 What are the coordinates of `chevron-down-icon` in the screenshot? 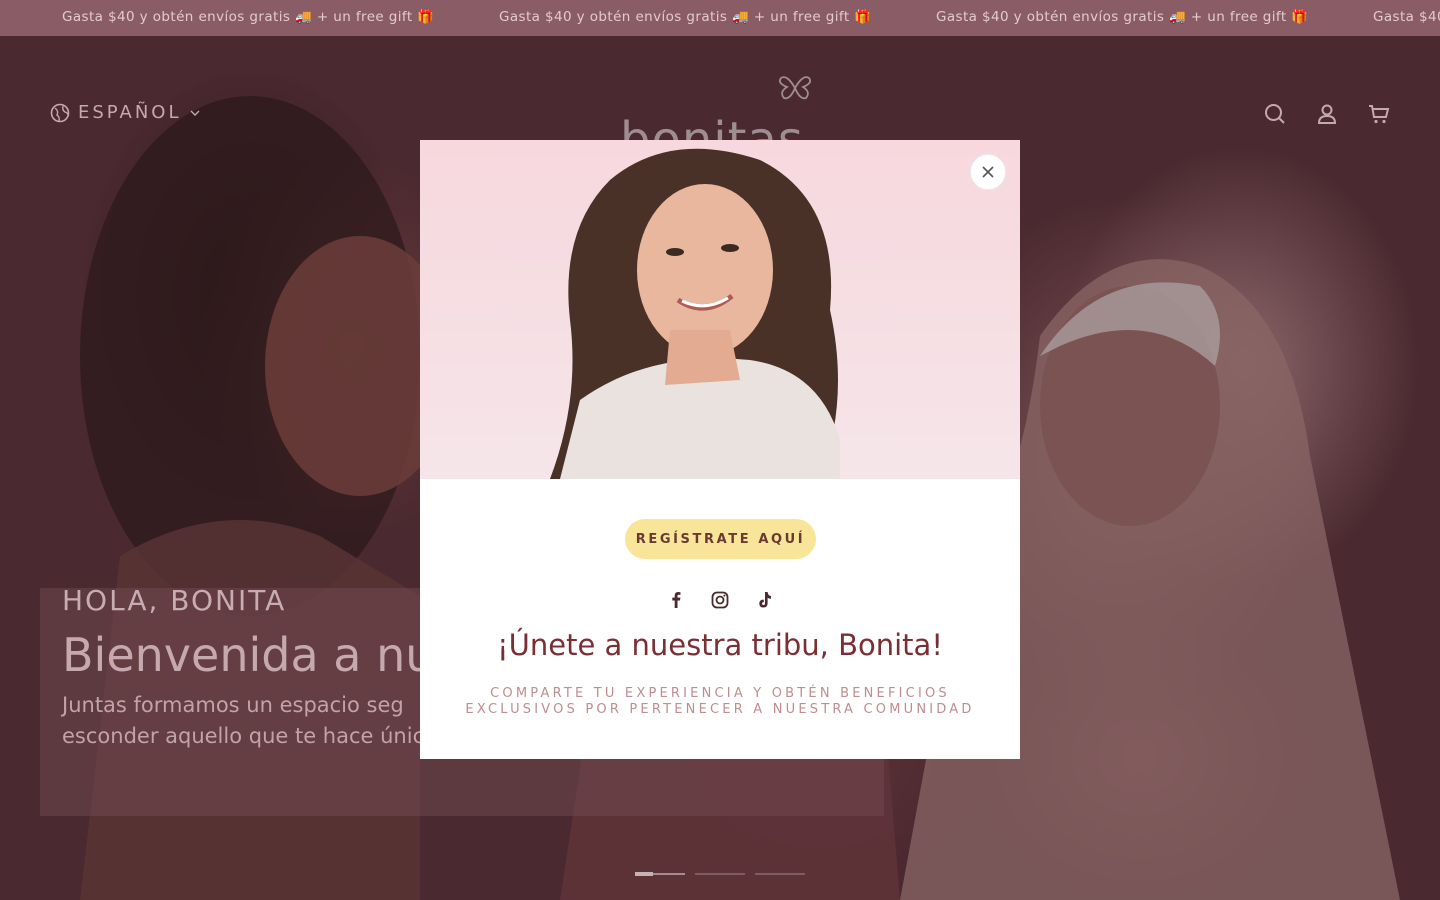 It's located at (195, 113).